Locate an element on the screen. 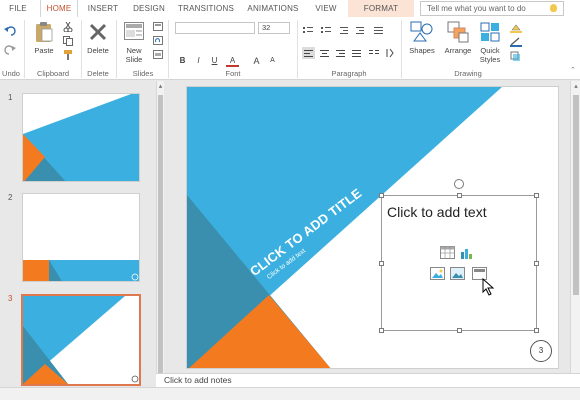  font-size-field: 32 is located at coordinates (274, 28).